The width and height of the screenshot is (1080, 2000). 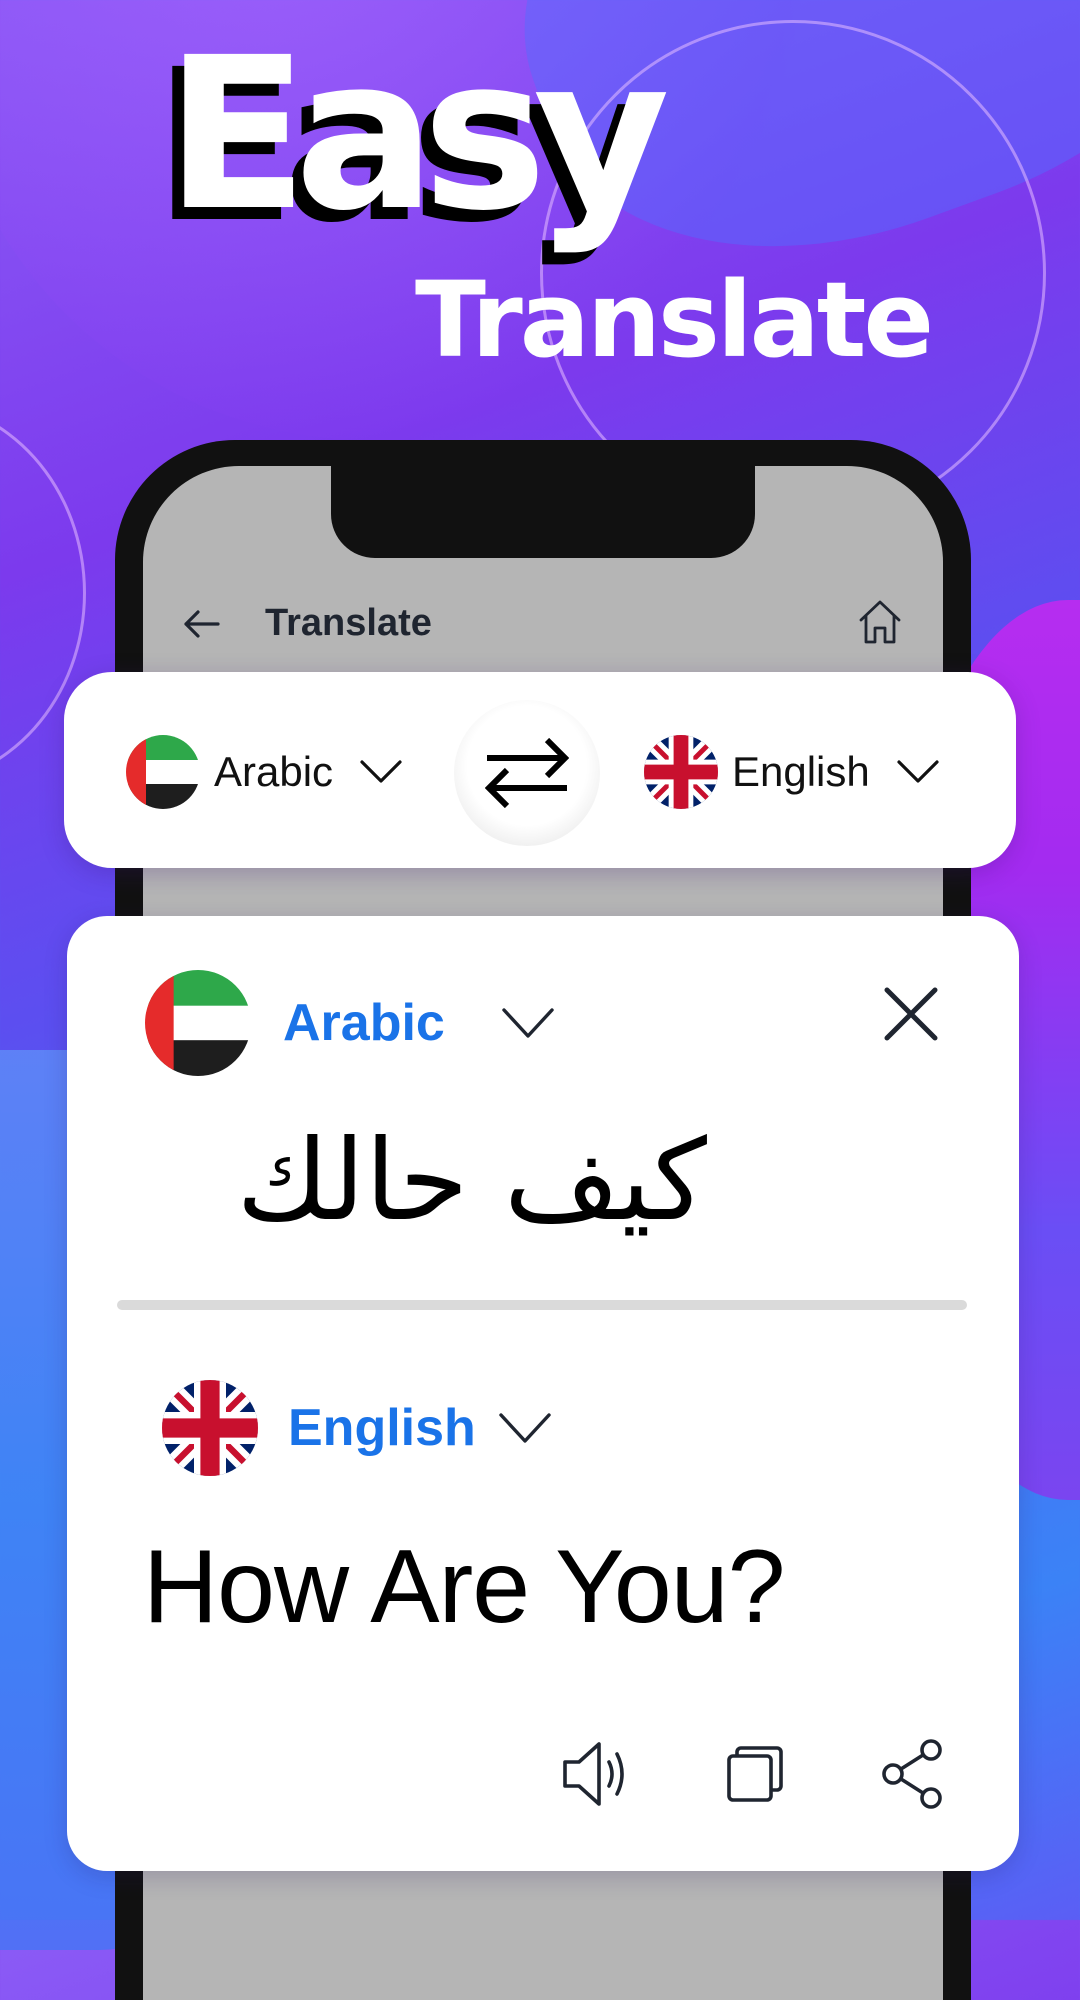 I want to click on swap-languages-button, so click(x=527, y=773).